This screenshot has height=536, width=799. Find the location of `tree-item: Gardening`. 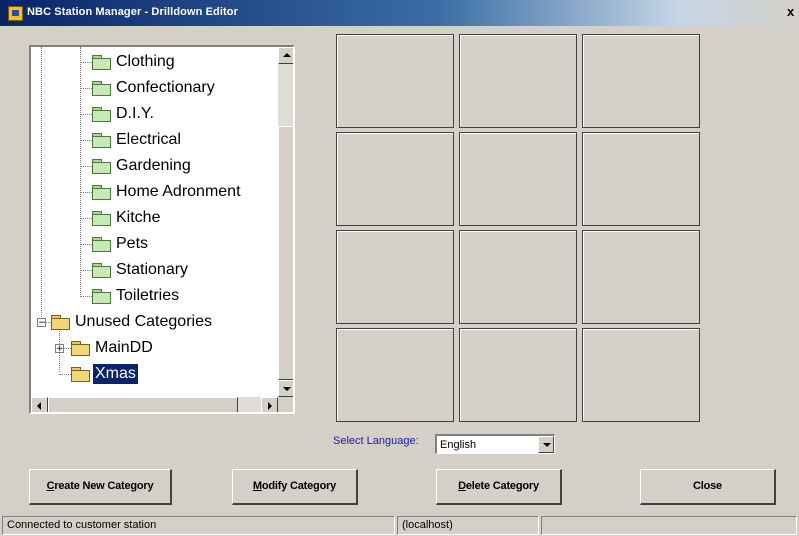

tree-item: Gardening is located at coordinates (153, 166).